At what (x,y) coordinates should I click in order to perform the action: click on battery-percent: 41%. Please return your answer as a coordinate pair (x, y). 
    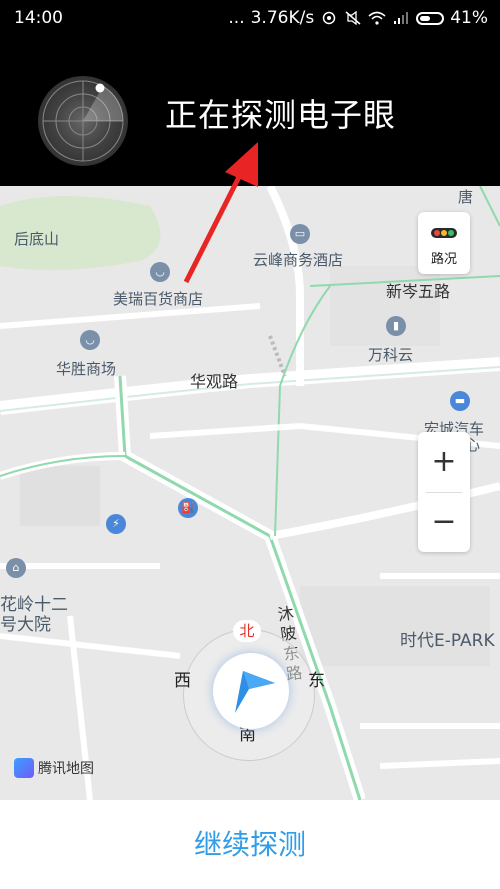
    Looking at the image, I should click on (469, 18).